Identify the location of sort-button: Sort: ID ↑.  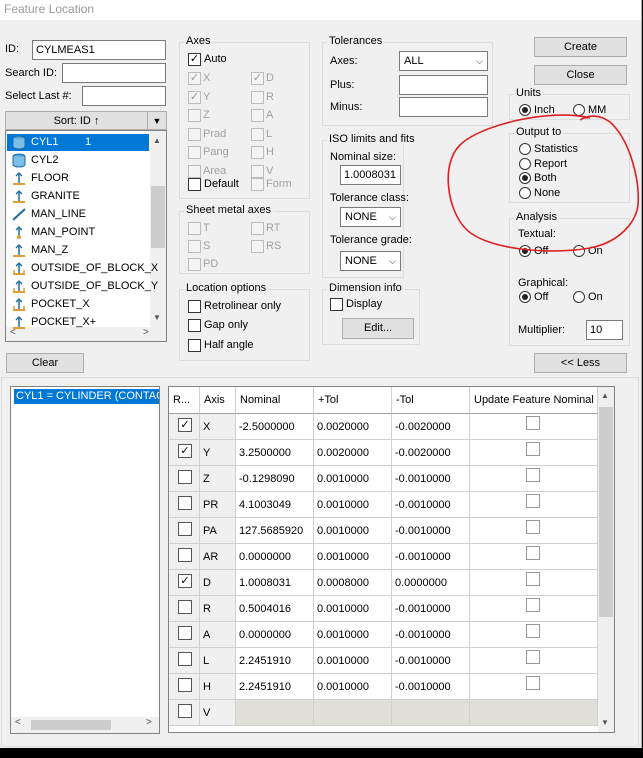
(76, 120).